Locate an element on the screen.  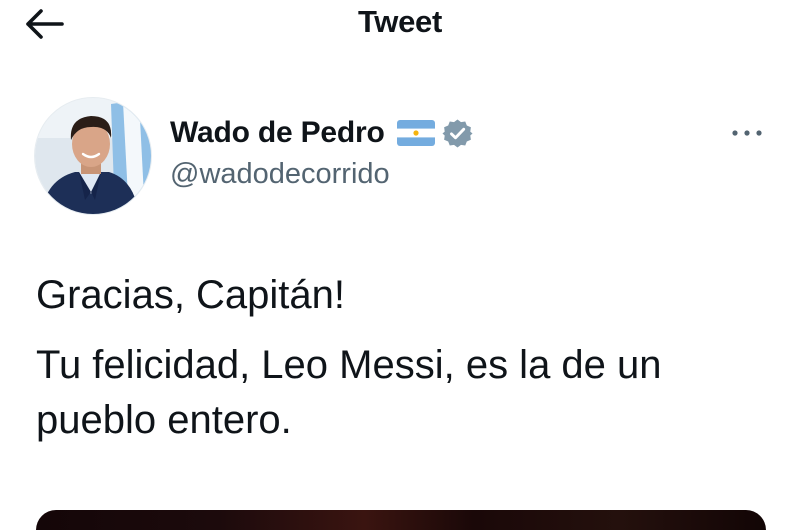
argentina-flag-icon is located at coordinates (415, 133).